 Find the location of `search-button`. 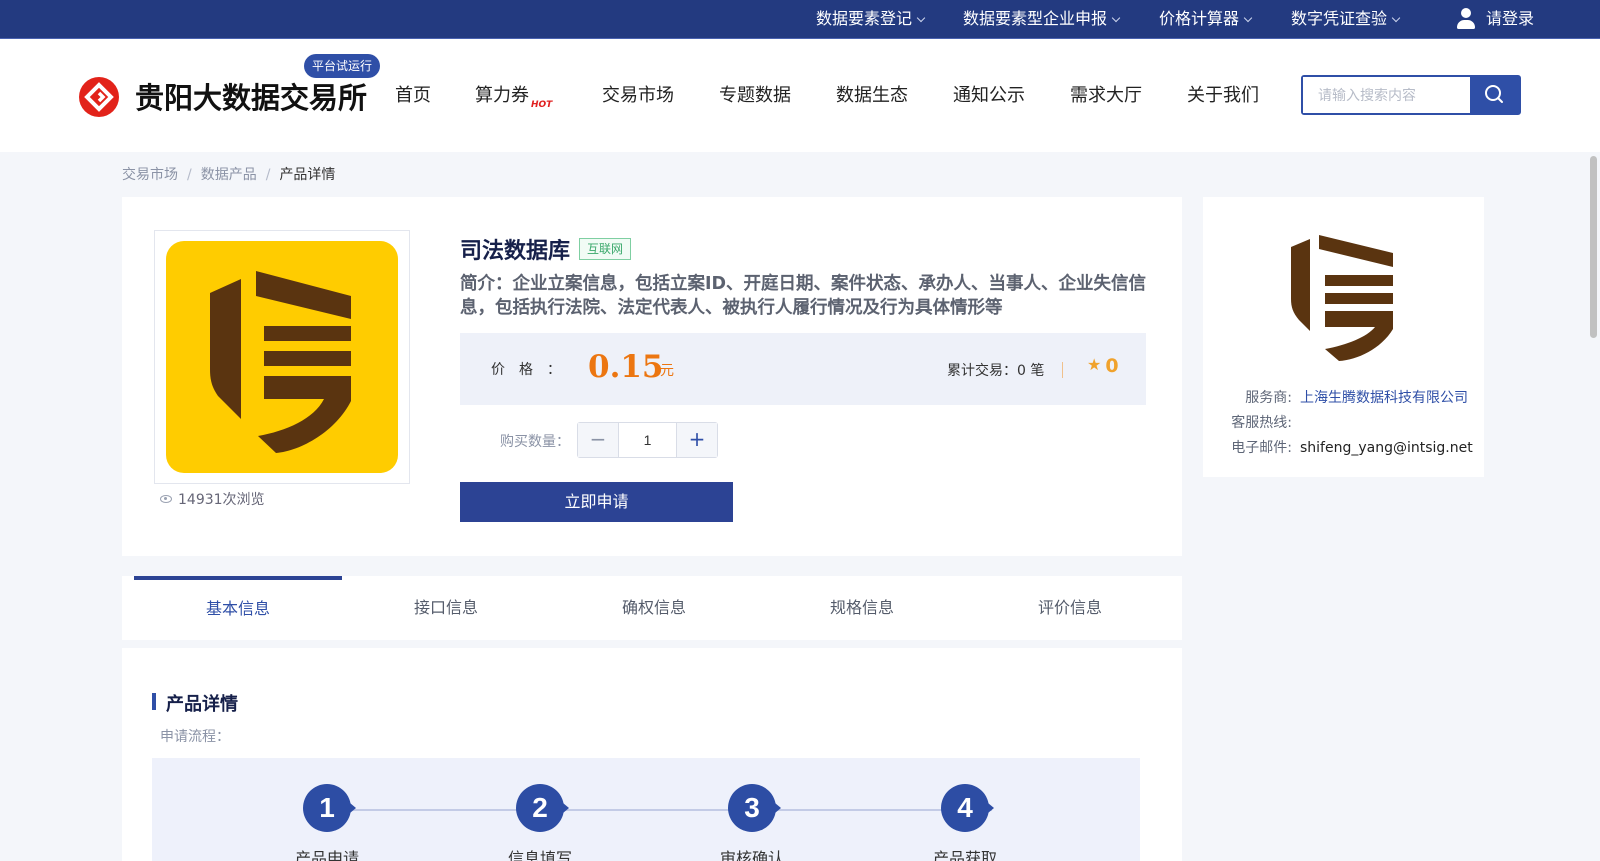

search-button is located at coordinates (1494, 95).